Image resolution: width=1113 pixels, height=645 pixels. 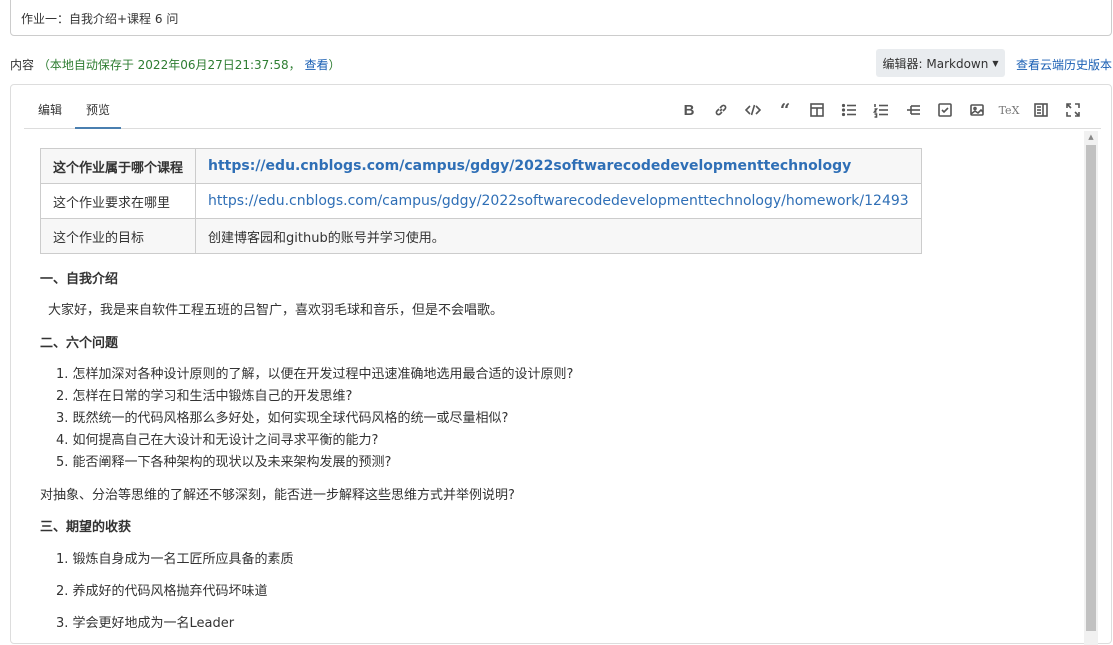 I want to click on title-input: 作业一：自我介绍+课程 6 问, so click(x=561, y=18).